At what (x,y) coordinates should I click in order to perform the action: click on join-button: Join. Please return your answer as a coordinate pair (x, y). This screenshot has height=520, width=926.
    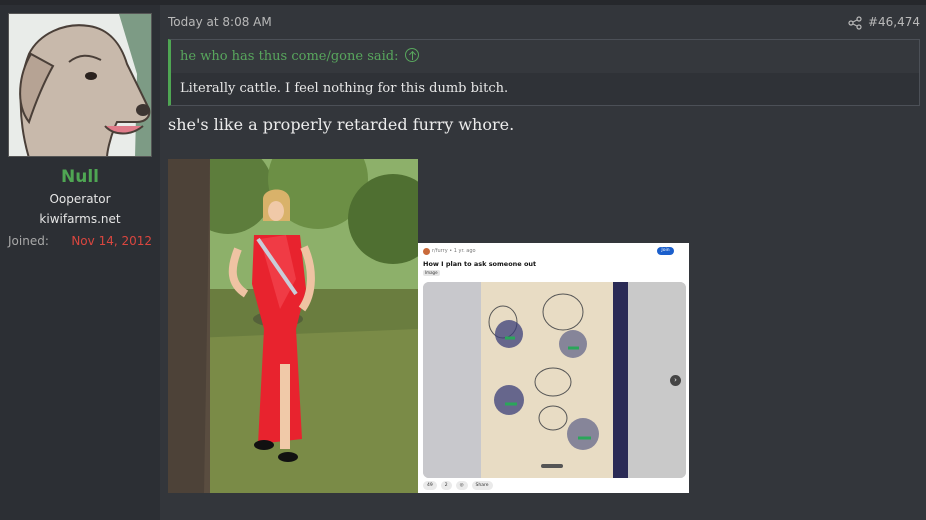
    Looking at the image, I should click on (665, 251).